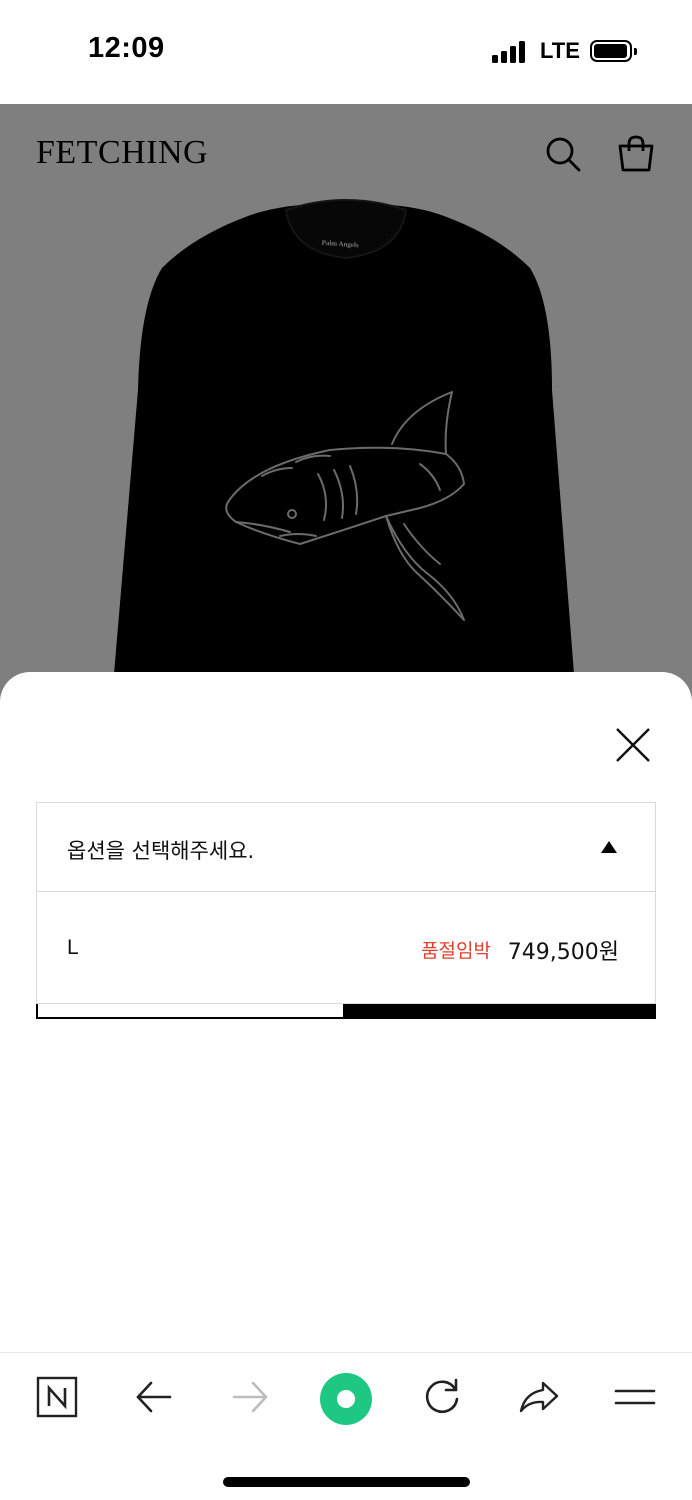  I want to click on reload-icon, so click(442, 1397).